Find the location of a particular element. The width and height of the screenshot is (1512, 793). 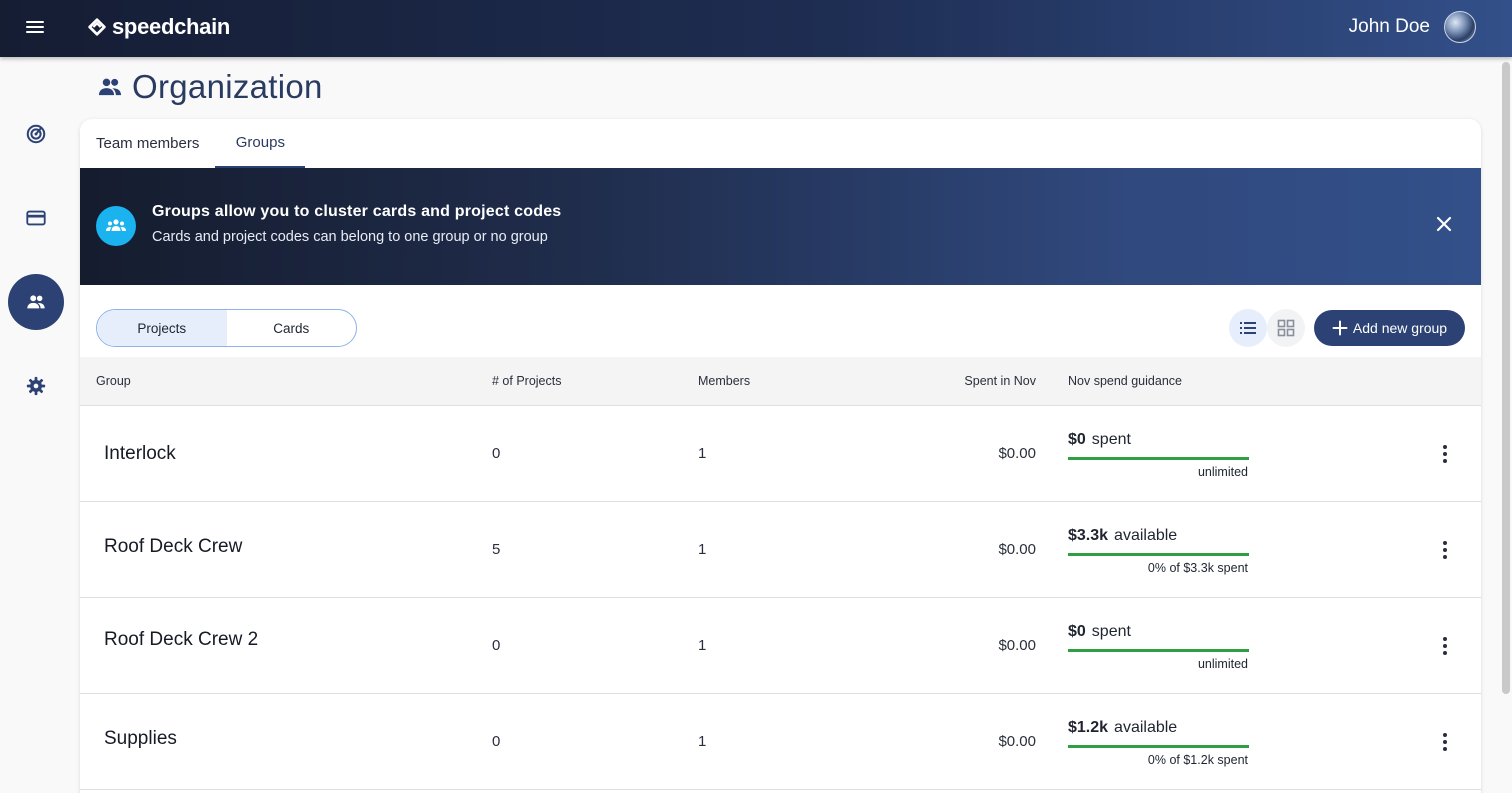

people-group-icon is located at coordinates (116, 225).